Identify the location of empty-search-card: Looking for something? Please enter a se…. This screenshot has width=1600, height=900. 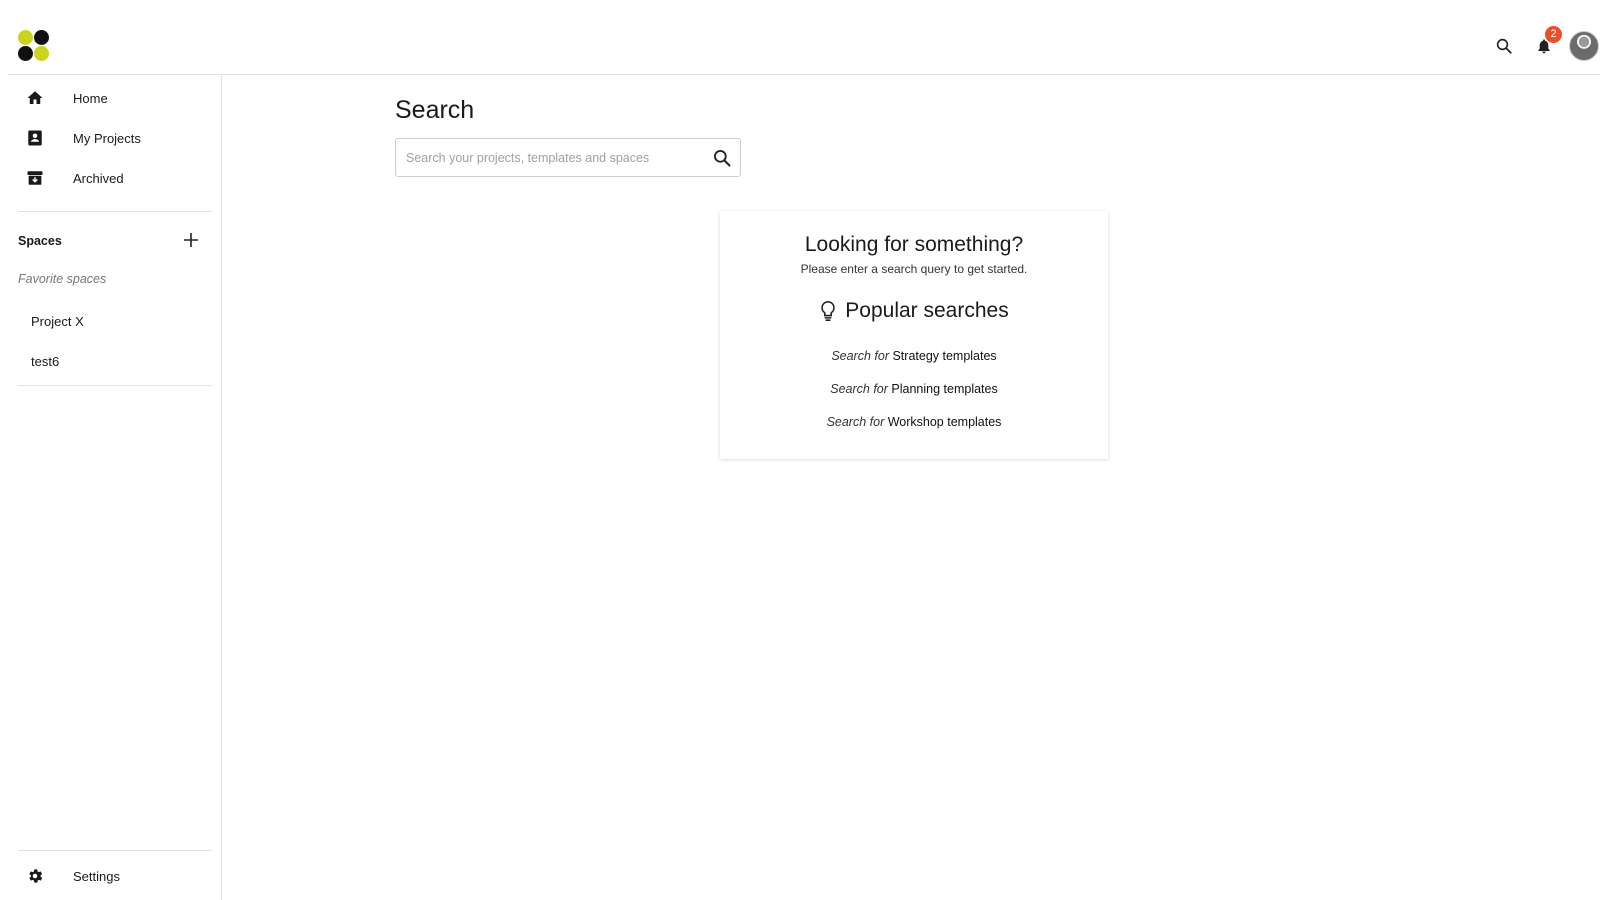
(914, 335).